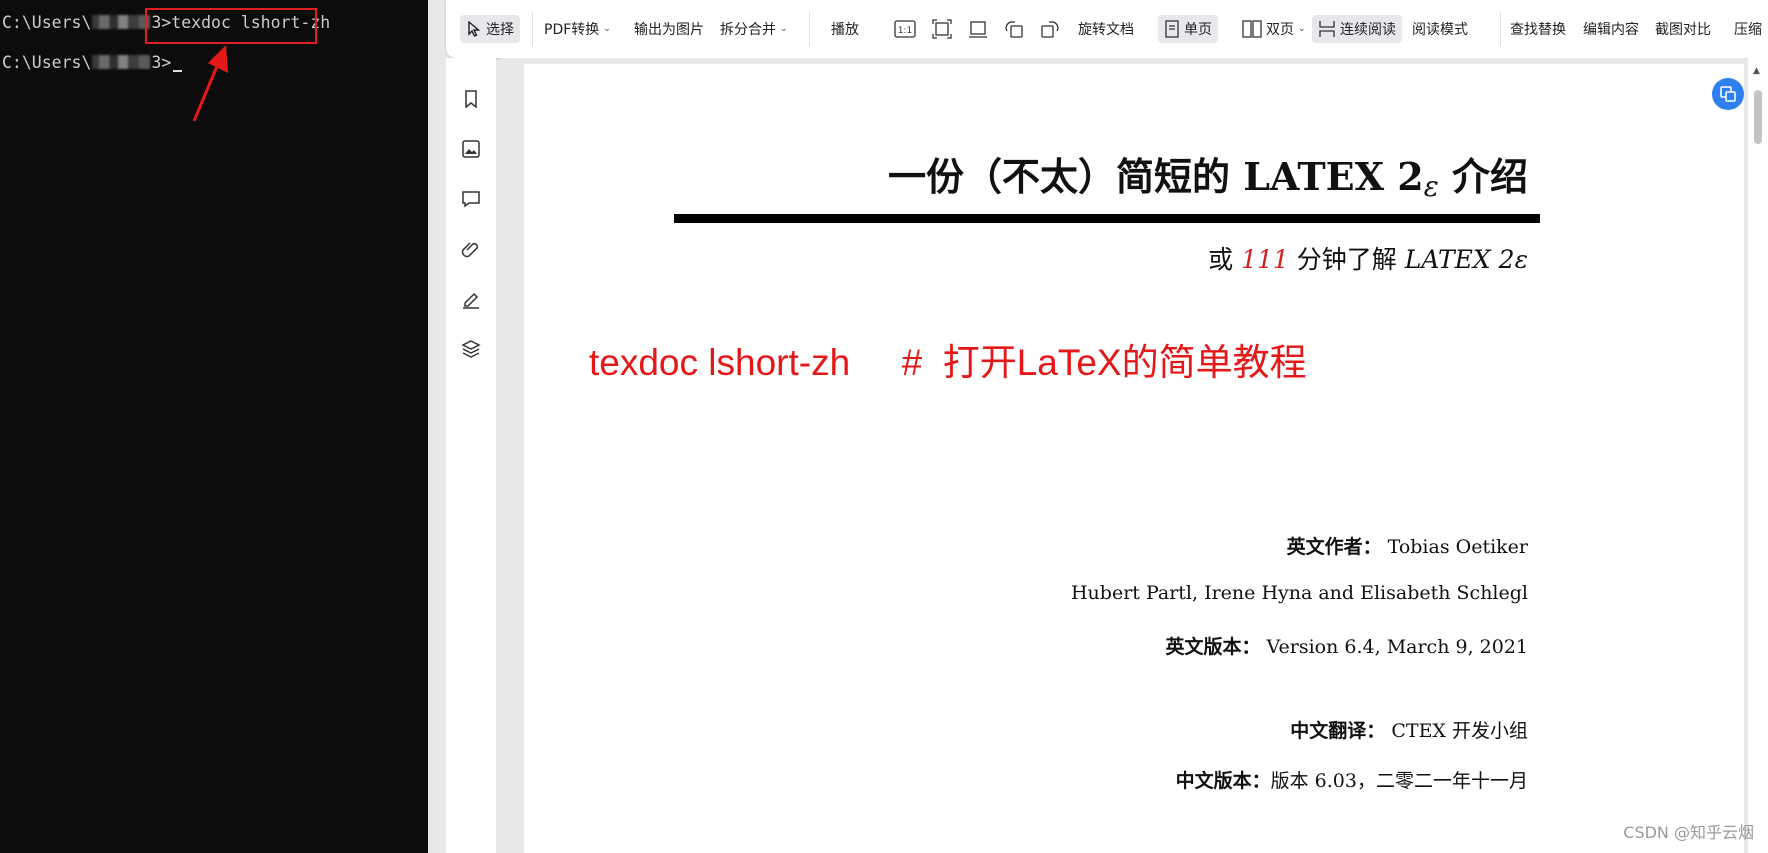  I want to click on fit-width-button, so click(978, 29).